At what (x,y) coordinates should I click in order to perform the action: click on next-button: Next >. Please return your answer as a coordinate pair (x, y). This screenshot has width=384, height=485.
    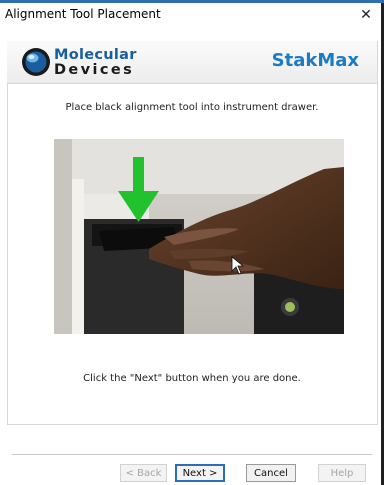
    Looking at the image, I should click on (200, 473).